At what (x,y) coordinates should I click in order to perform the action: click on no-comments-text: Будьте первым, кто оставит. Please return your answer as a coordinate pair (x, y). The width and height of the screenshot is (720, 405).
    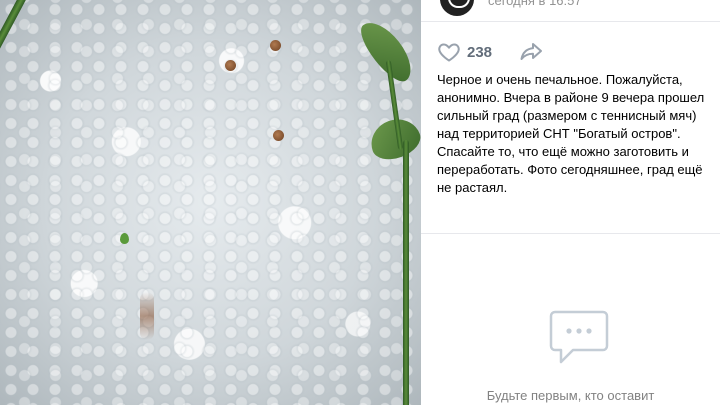
    Looking at the image, I should click on (570, 395).